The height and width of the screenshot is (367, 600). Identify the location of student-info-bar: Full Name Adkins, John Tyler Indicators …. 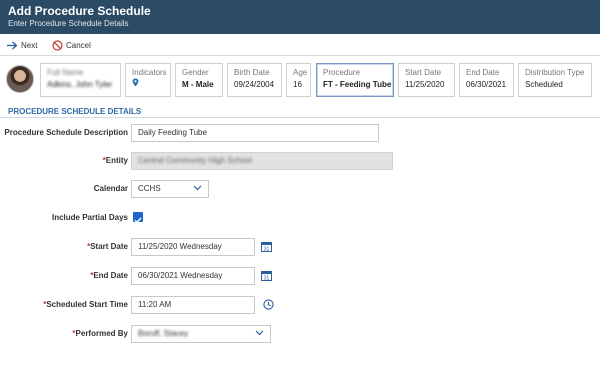
(300, 80).